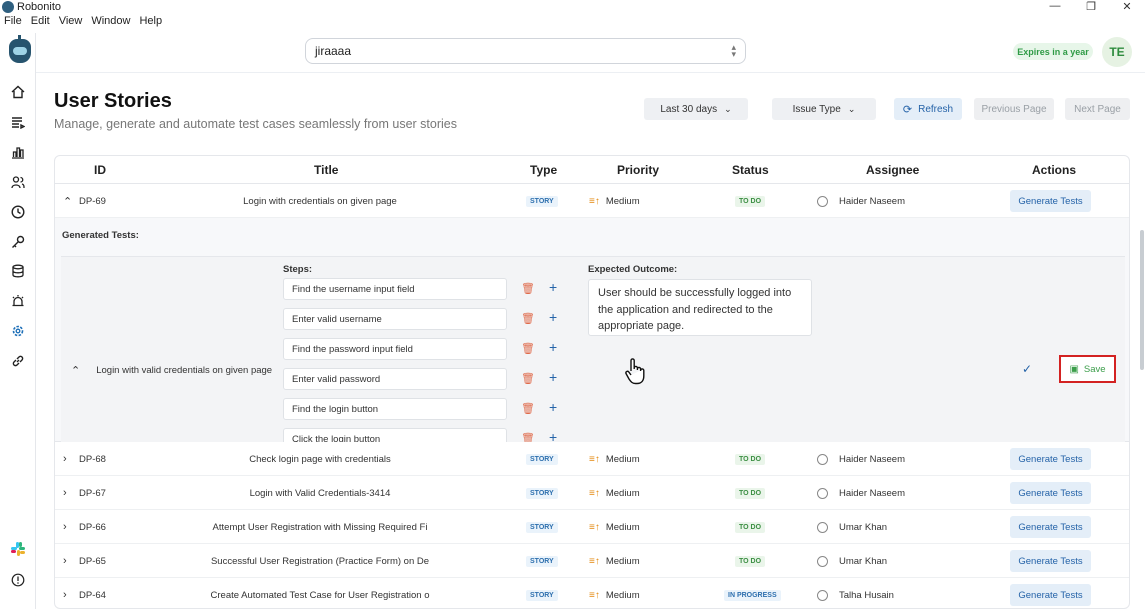  What do you see at coordinates (18, 122) in the screenshot?
I see `list-icon` at bounding box center [18, 122].